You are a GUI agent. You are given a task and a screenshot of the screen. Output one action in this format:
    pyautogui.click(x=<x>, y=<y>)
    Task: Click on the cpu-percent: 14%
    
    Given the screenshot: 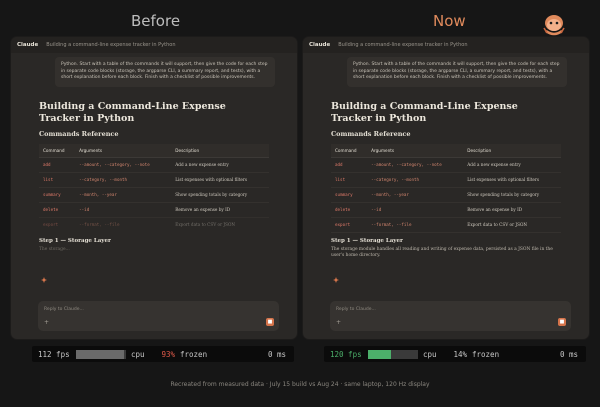 What is the action you would take?
    pyautogui.click(x=460, y=354)
    